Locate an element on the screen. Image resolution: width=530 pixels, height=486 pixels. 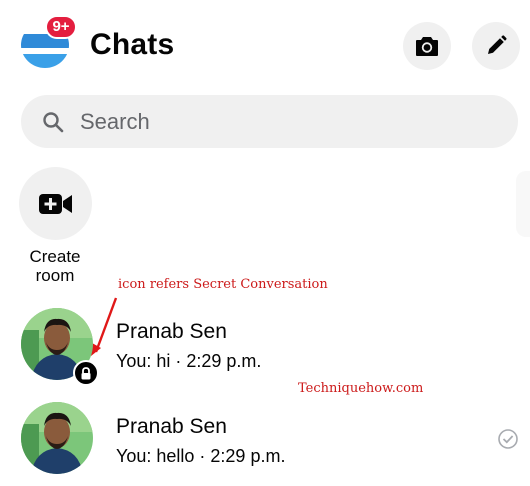
story-card-edge is located at coordinates (523, 204).